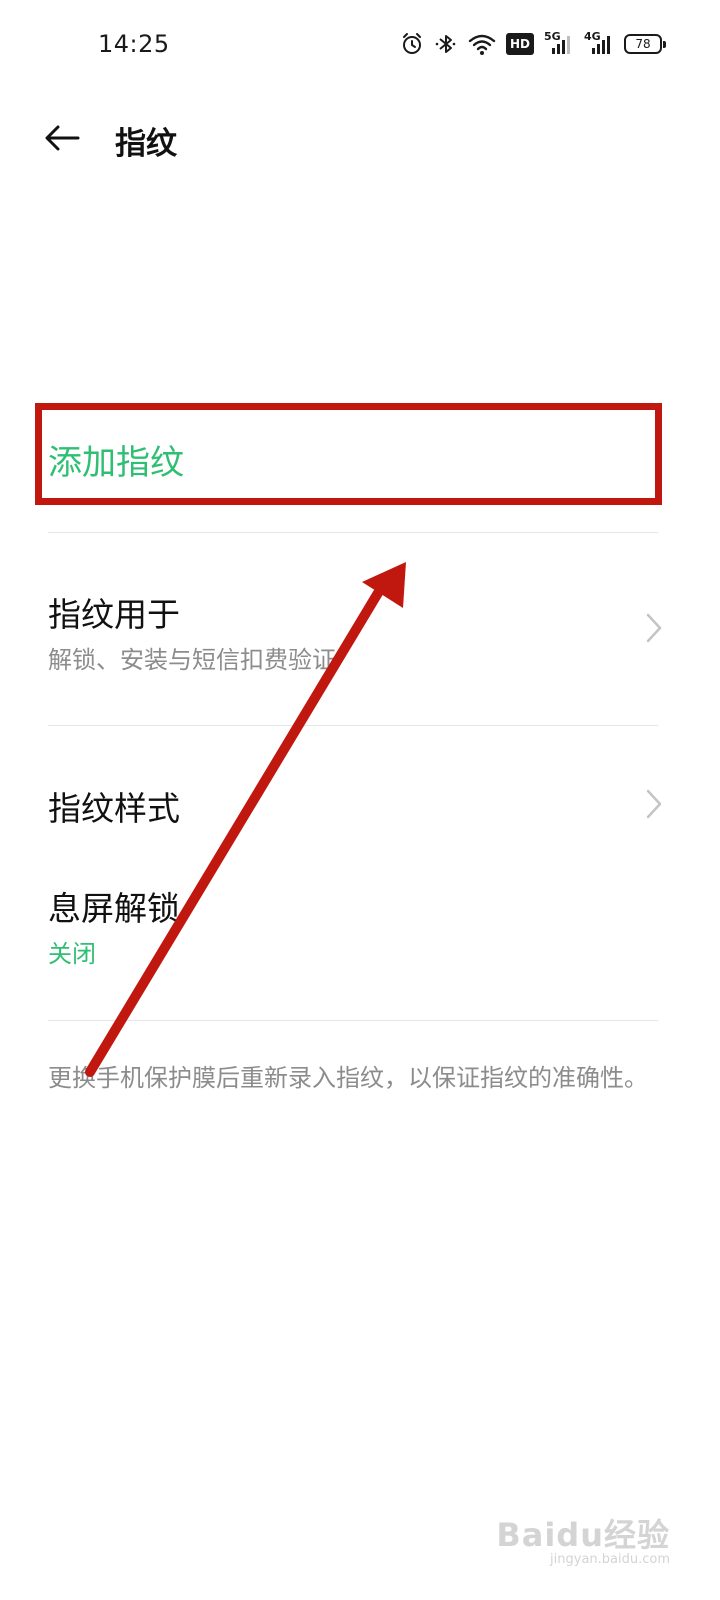  What do you see at coordinates (72, 954) in the screenshot?
I see `screen-off-unlock-status: 关闭` at bounding box center [72, 954].